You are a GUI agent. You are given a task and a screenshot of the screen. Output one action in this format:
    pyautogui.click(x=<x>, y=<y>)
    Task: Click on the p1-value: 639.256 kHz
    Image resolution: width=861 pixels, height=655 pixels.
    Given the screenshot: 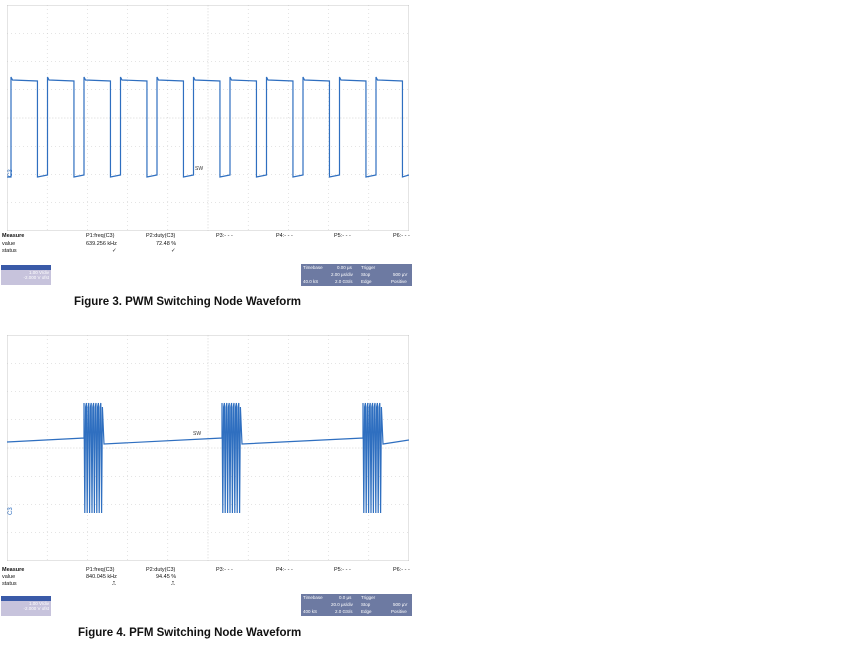 What is the action you would take?
    pyautogui.click(x=101, y=244)
    